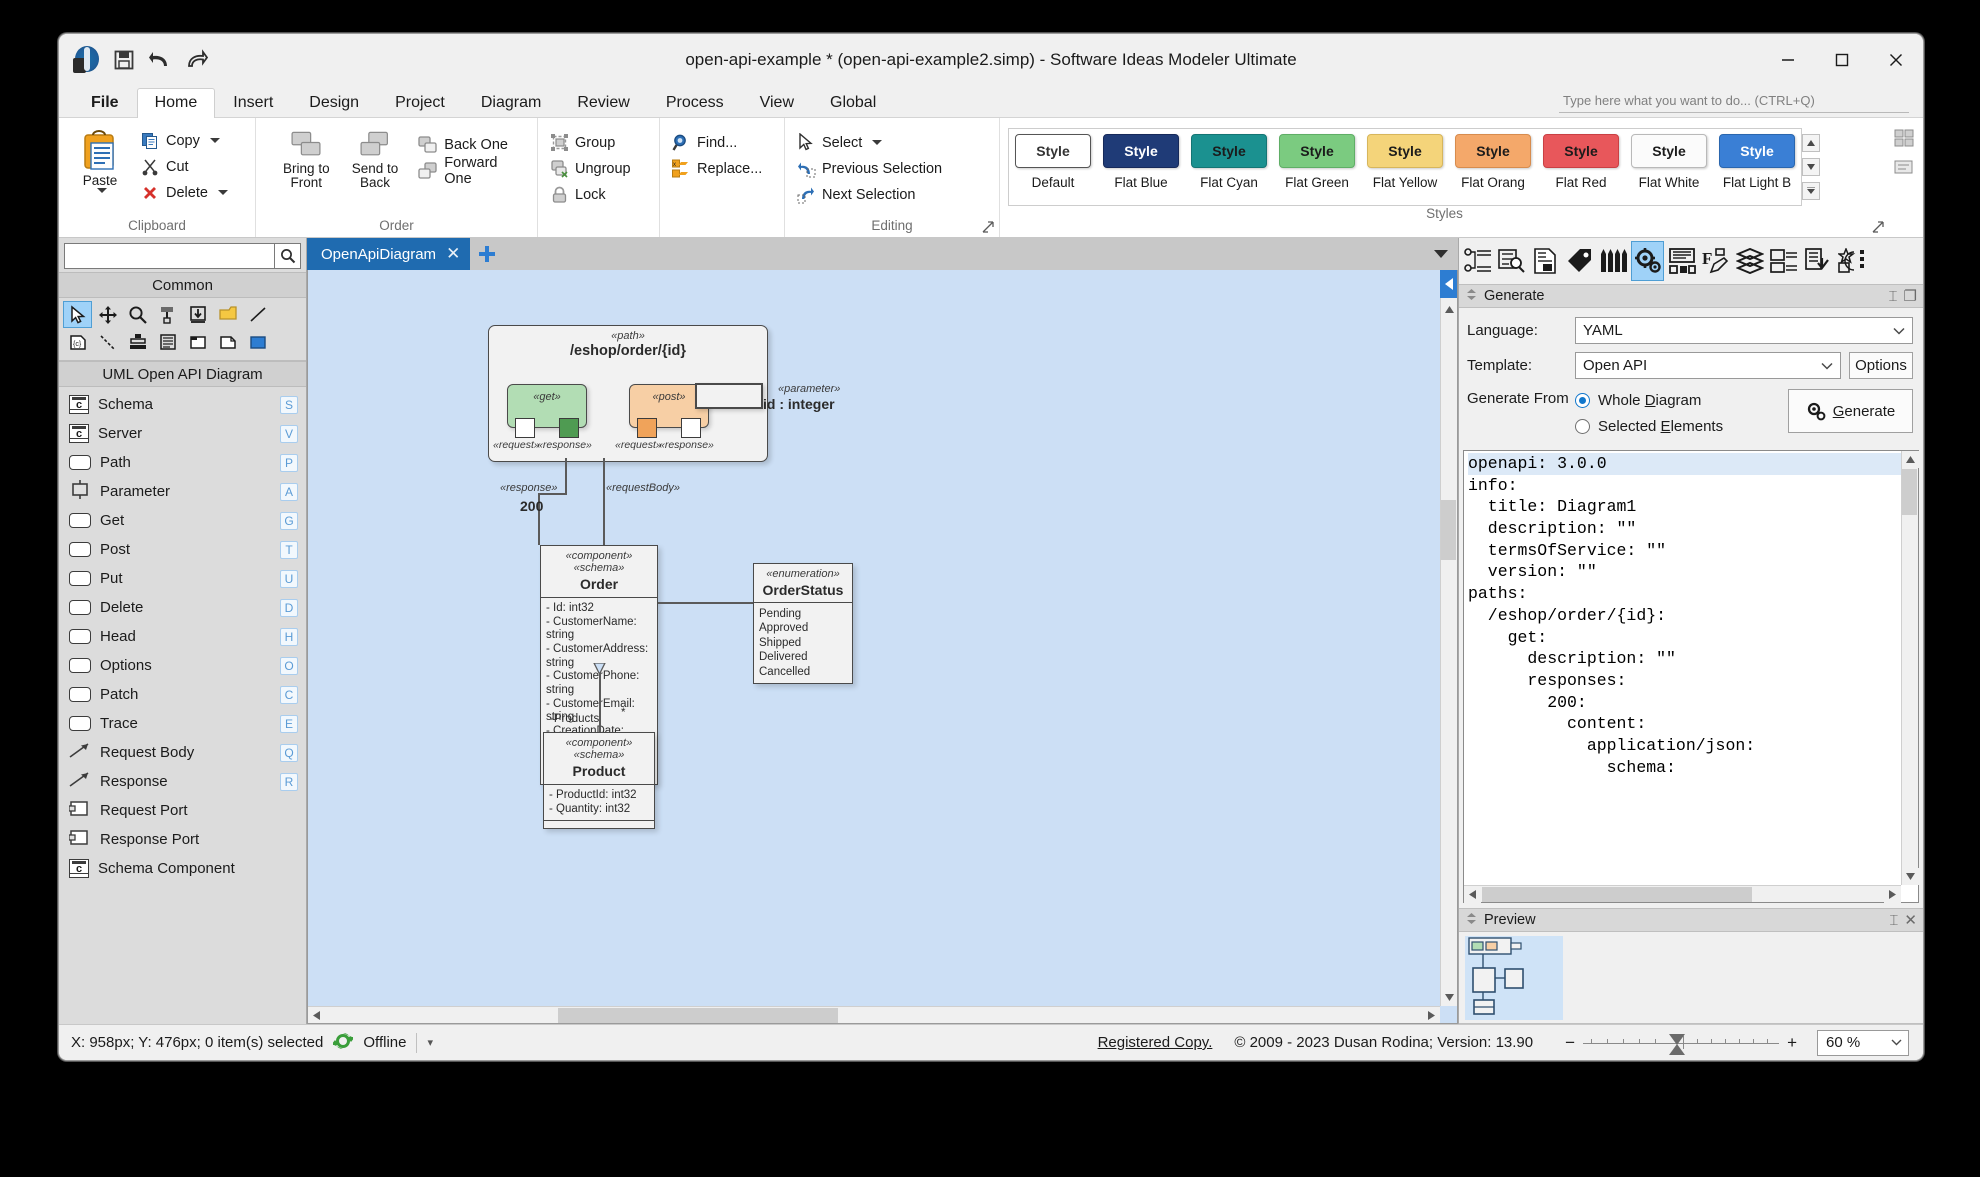 This screenshot has height=1177, width=1980. What do you see at coordinates (1317, 167) in the screenshot?
I see `style-flat-green: Style Flat Green` at bounding box center [1317, 167].